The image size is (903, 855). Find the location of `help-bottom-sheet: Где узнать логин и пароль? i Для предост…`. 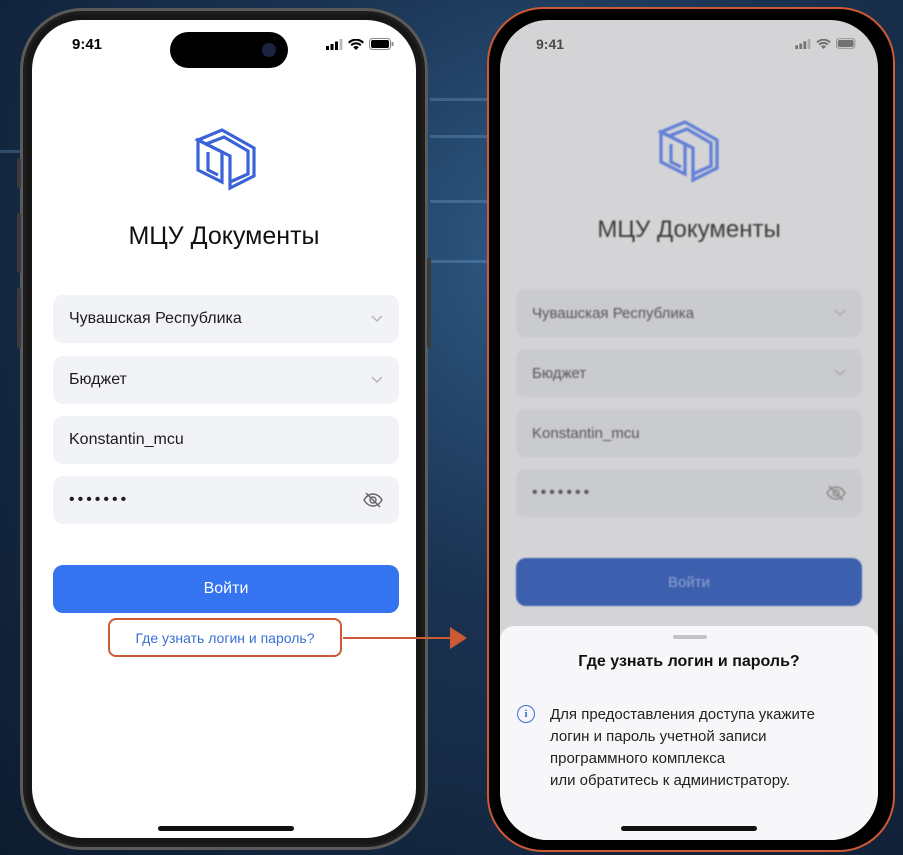

help-bottom-sheet: Где узнать логин и пароль? i Для предост… is located at coordinates (689, 733).